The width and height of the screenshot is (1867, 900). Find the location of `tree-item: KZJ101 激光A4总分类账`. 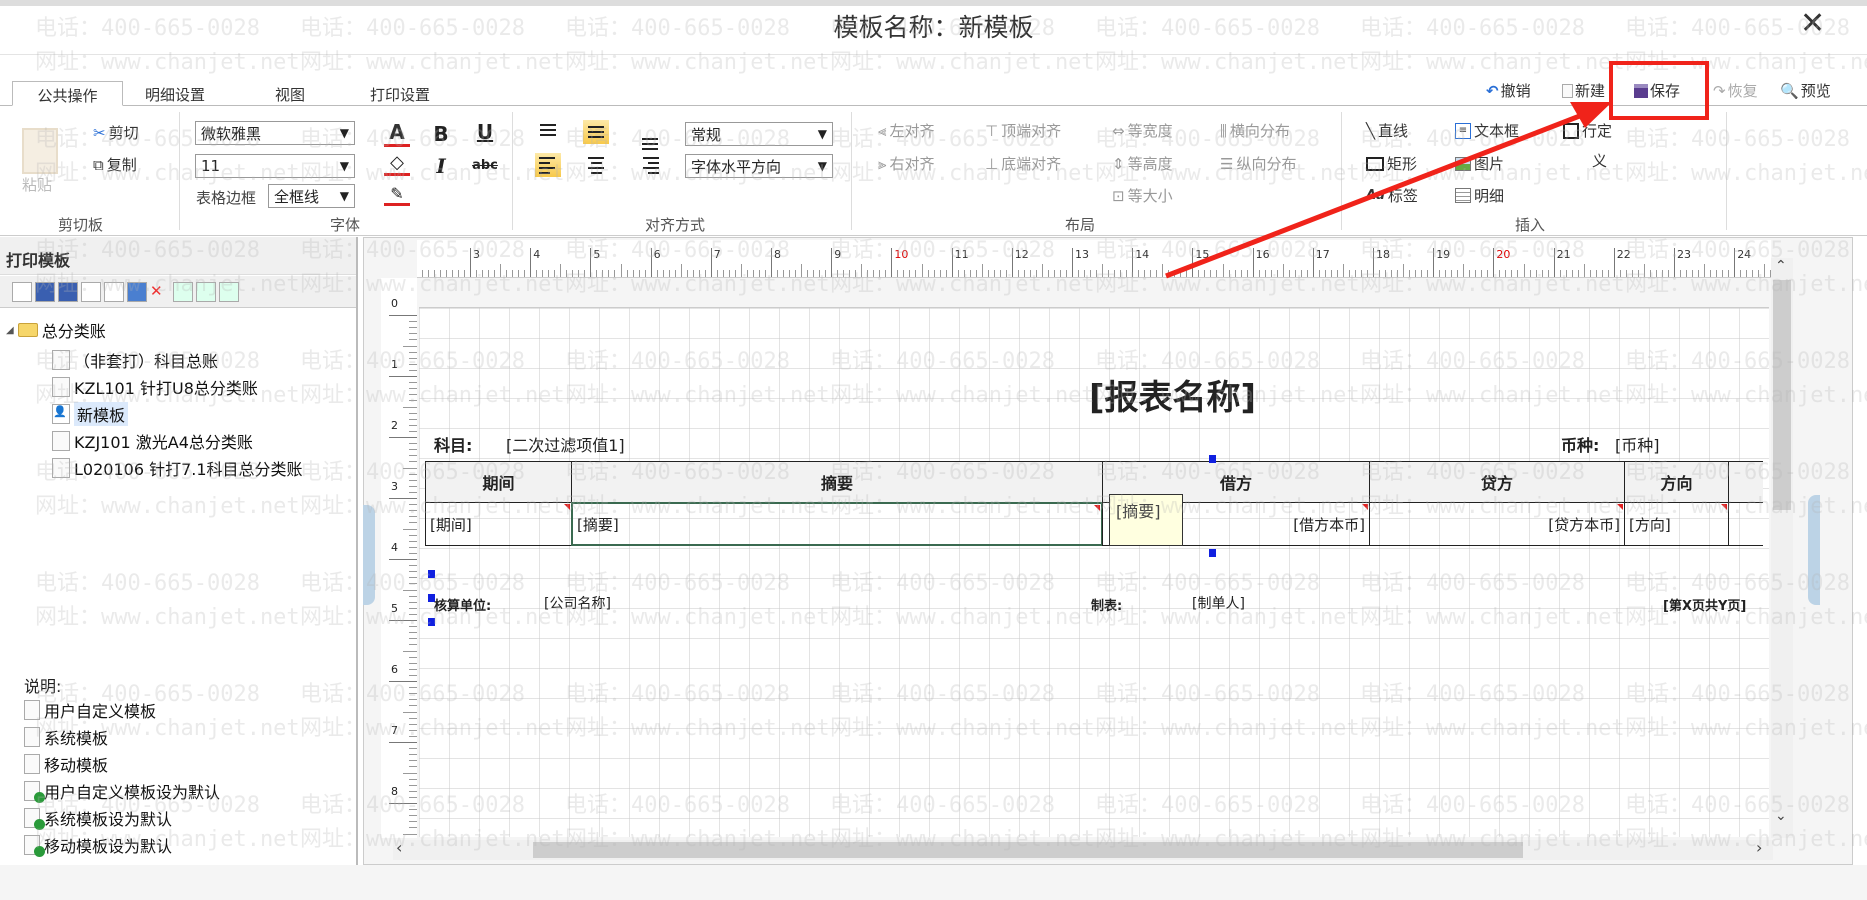

tree-item: KZJ101 激光A4总分类账 is located at coordinates (152, 441).